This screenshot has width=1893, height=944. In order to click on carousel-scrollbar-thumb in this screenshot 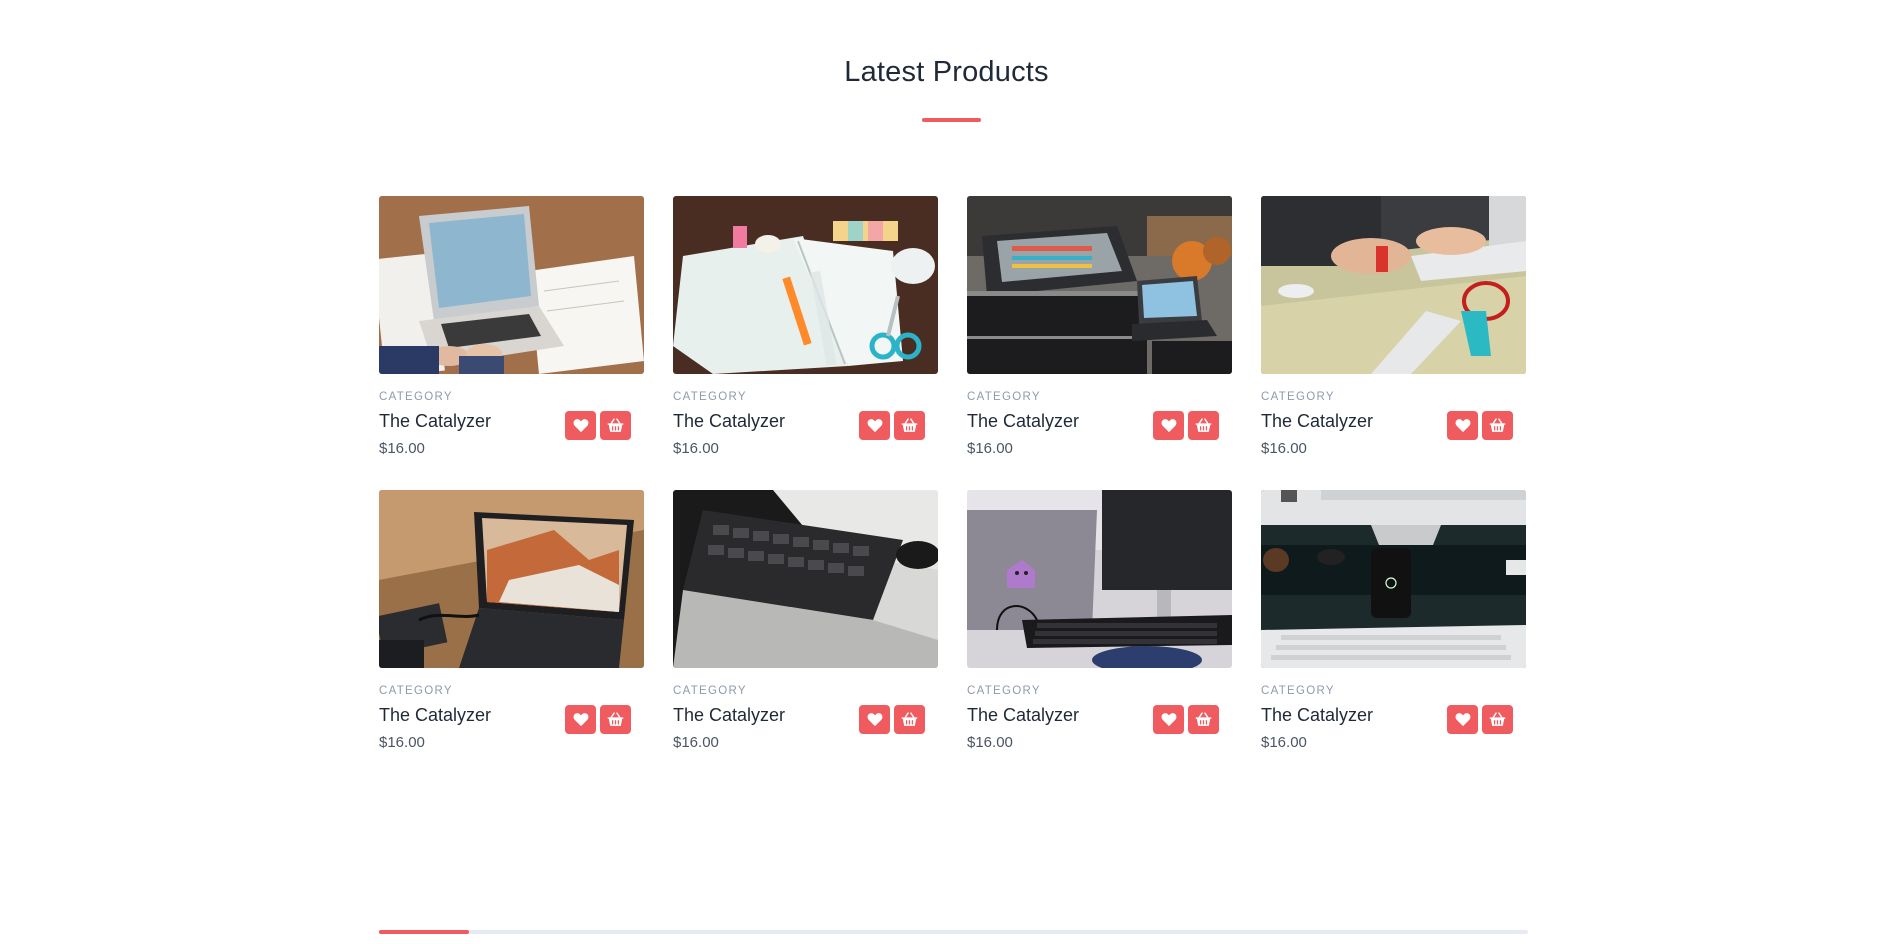, I will do `click(424, 932)`.